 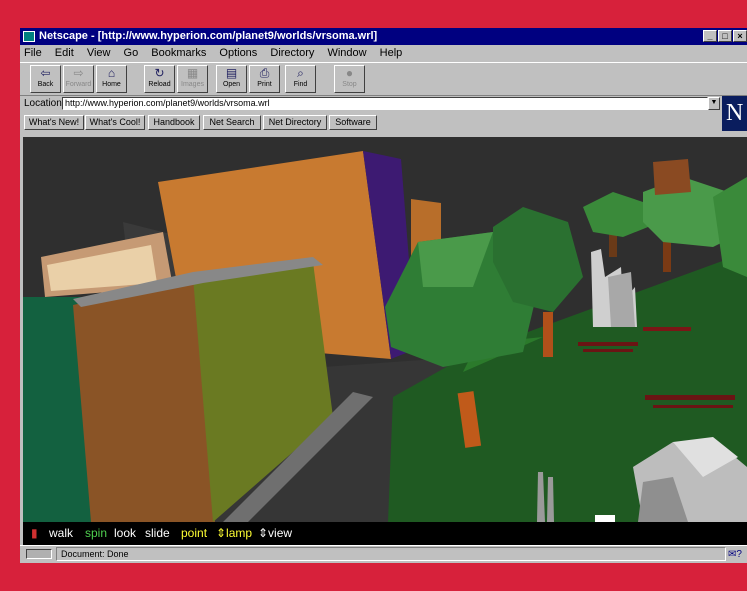 What do you see at coordinates (78, 84) in the screenshot?
I see `forward-label: Forward` at bounding box center [78, 84].